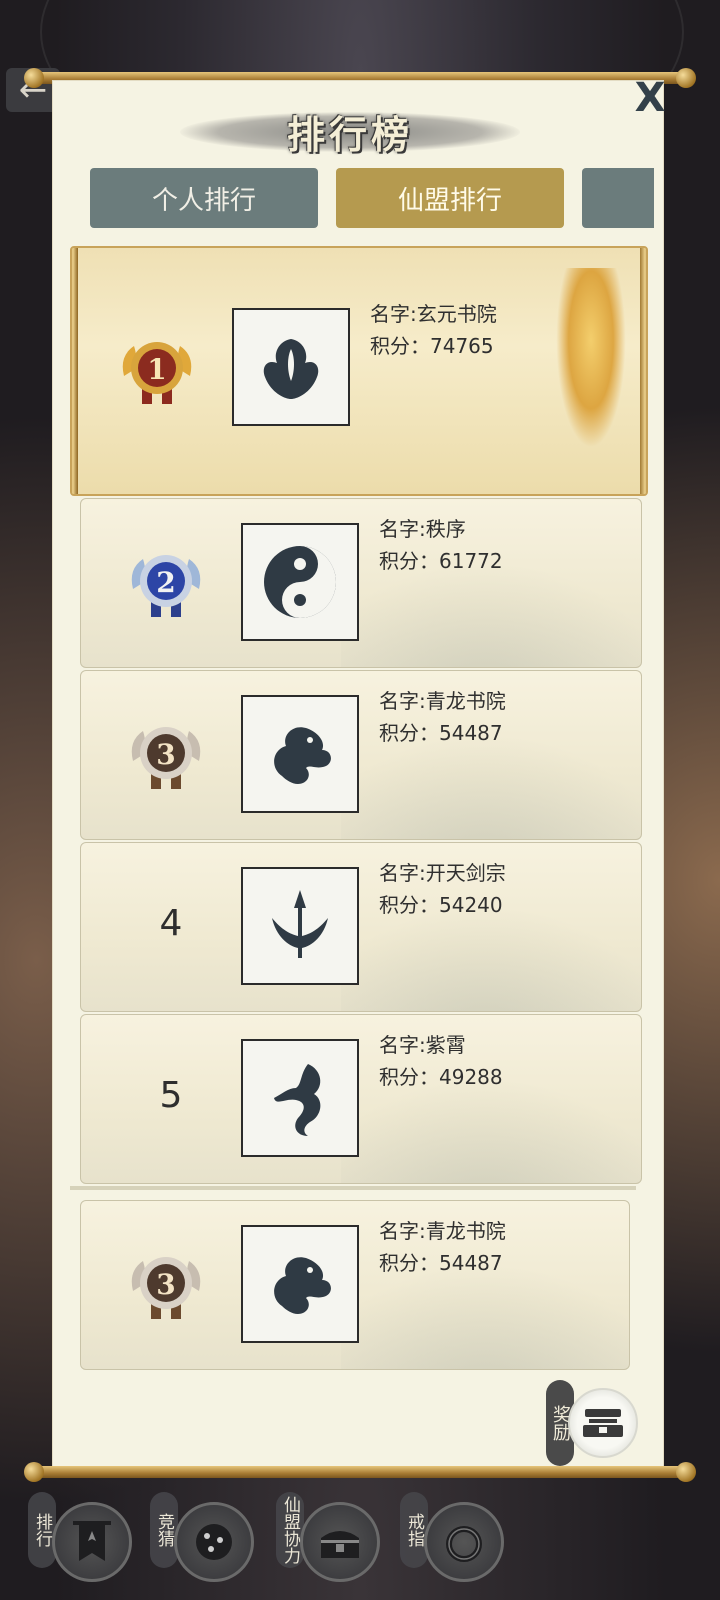  I want to click on ranking-row-2: 2 名字:秩序 积分：61772, so click(361, 583).